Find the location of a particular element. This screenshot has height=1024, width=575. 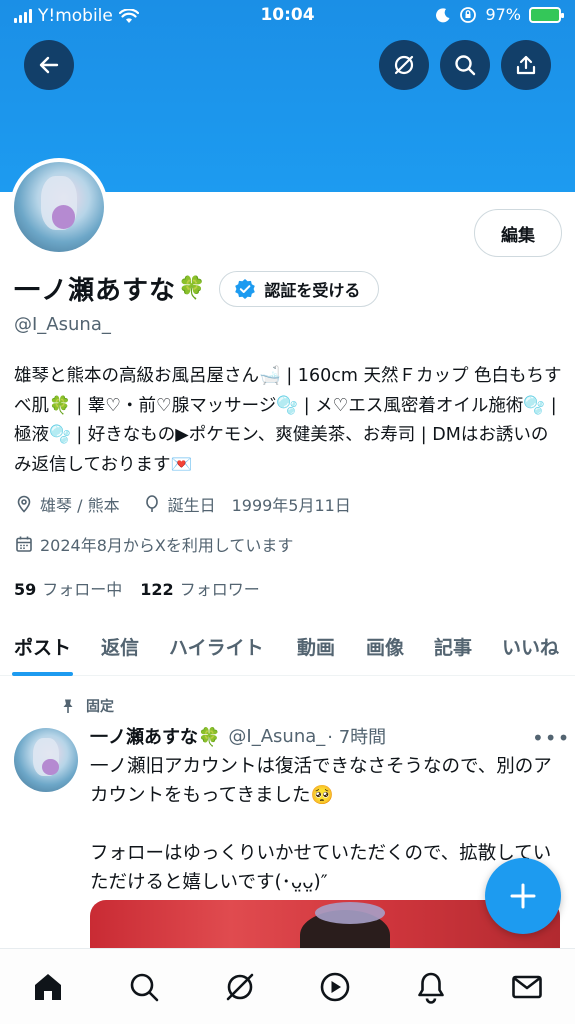

clover-emoji: 🍀 is located at coordinates (192, 288).